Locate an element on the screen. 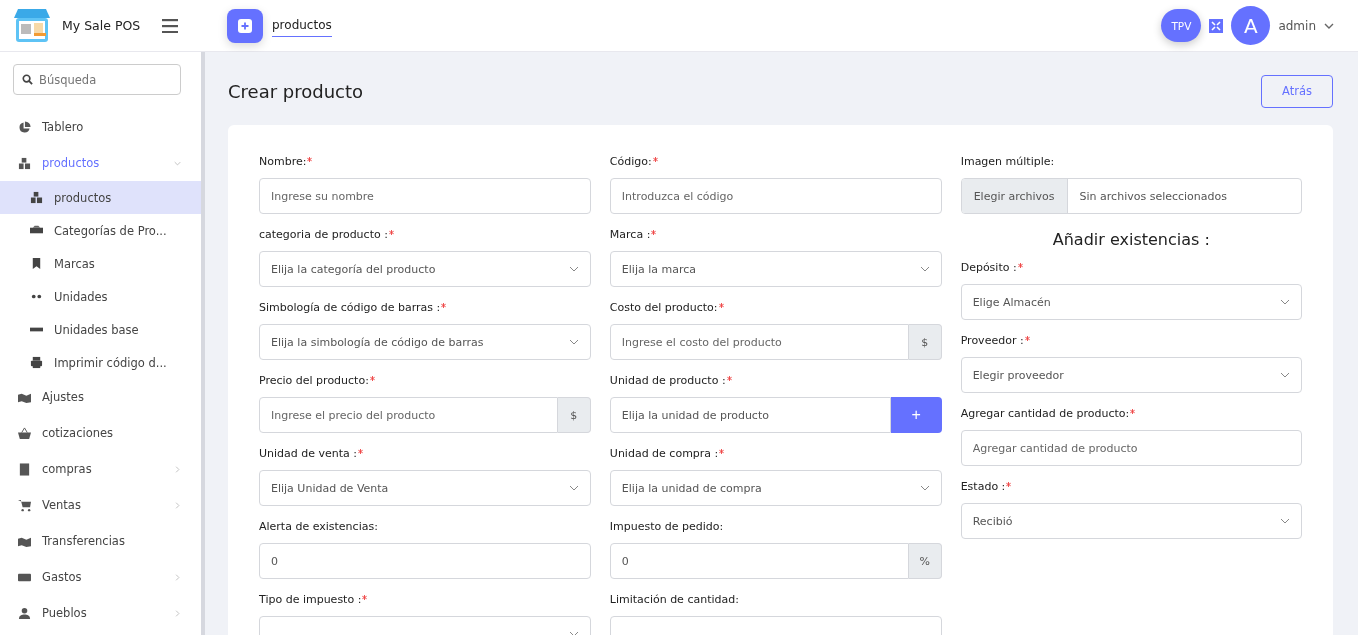  sidebar-item: cotizaciones is located at coordinates (100, 433).